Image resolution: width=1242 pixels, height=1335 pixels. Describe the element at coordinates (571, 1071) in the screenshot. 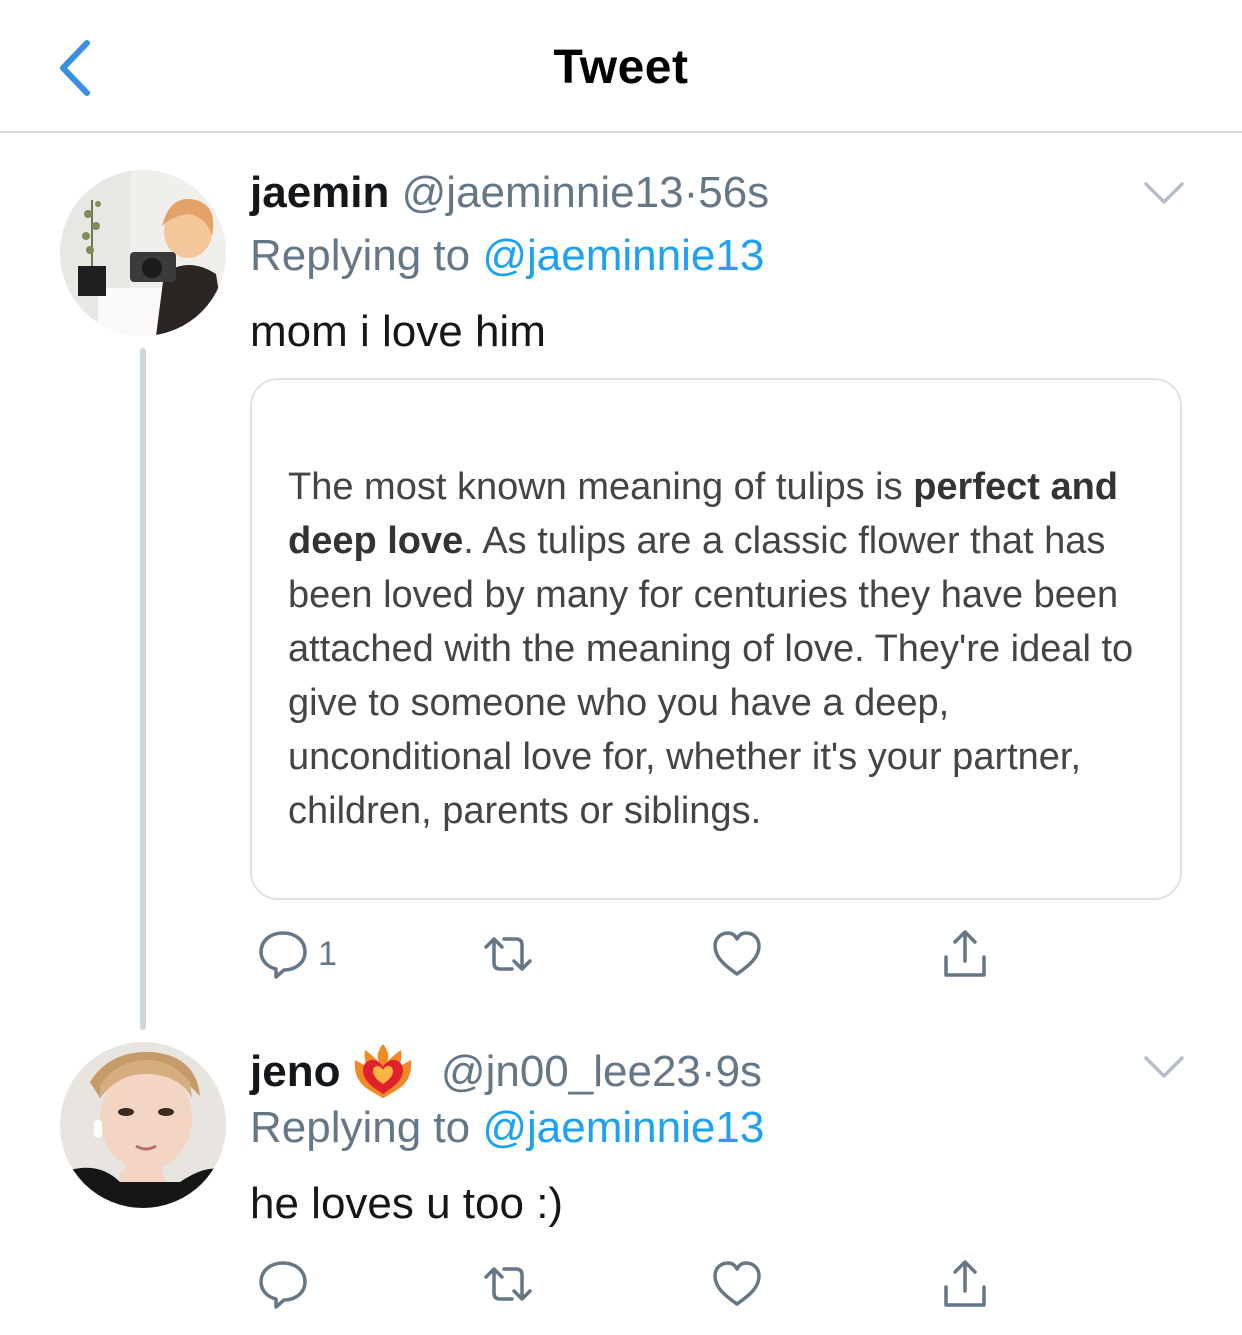

I see `user-handle: @jn00_lee23` at that location.